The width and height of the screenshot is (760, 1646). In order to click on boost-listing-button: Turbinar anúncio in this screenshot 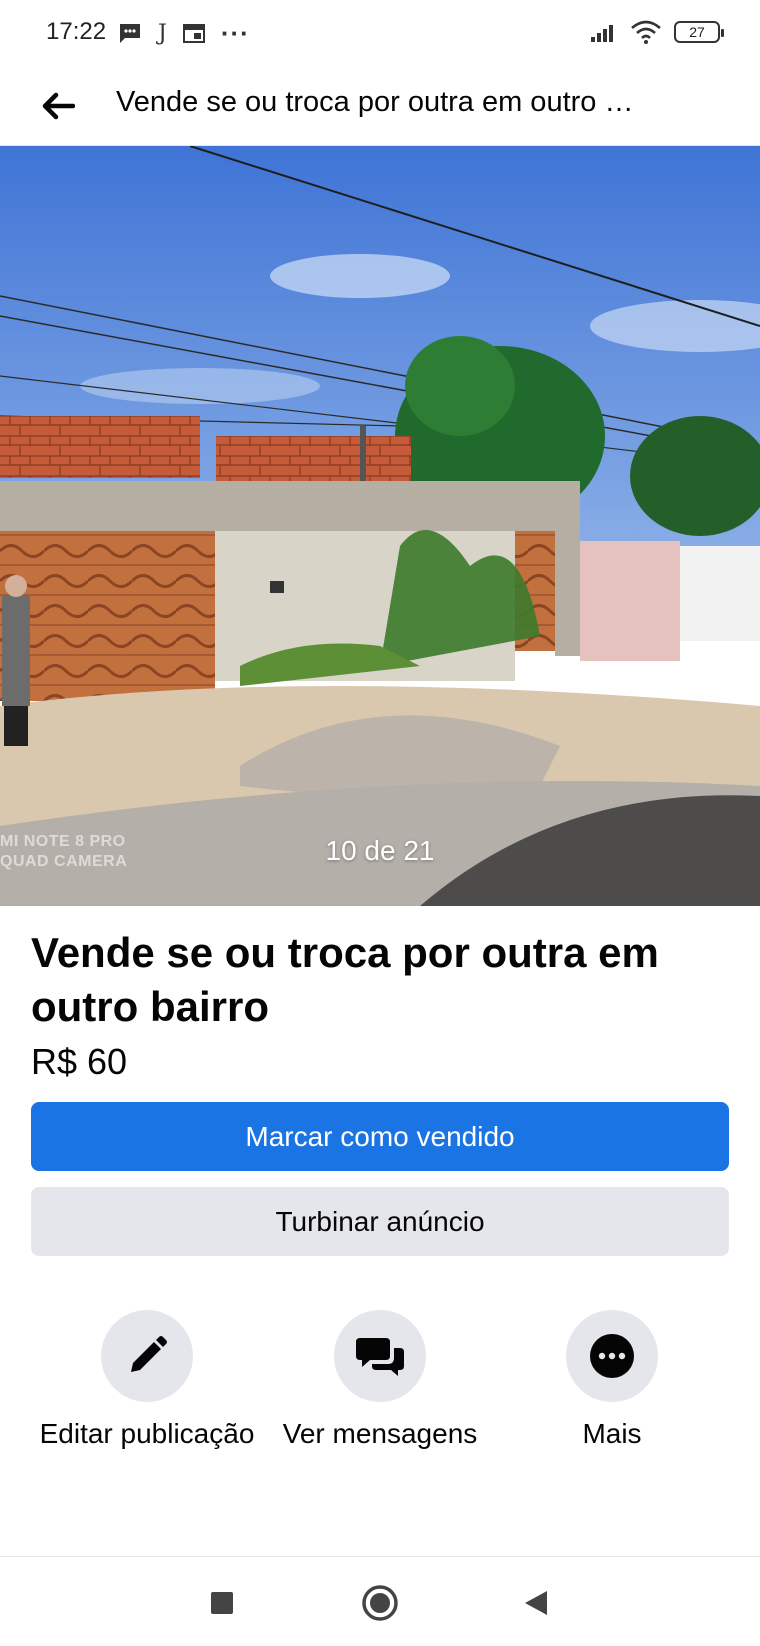, I will do `click(380, 1221)`.